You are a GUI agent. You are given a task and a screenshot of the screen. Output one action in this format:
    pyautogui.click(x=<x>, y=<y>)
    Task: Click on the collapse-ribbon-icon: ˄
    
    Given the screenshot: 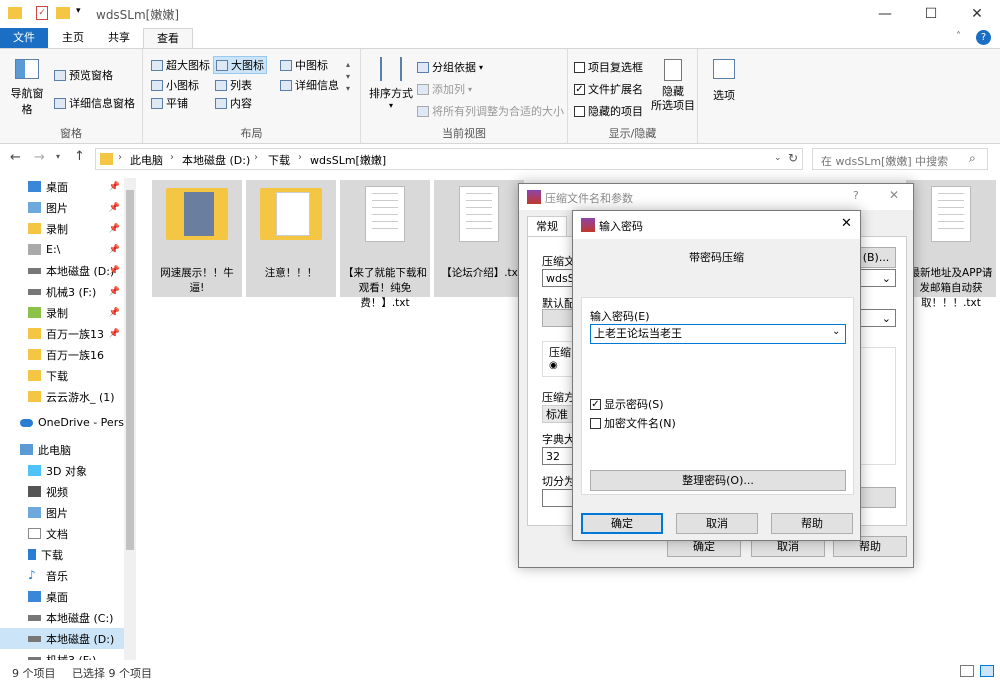 What is the action you would take?
    pyautogui.click(x=958, y=36)
    